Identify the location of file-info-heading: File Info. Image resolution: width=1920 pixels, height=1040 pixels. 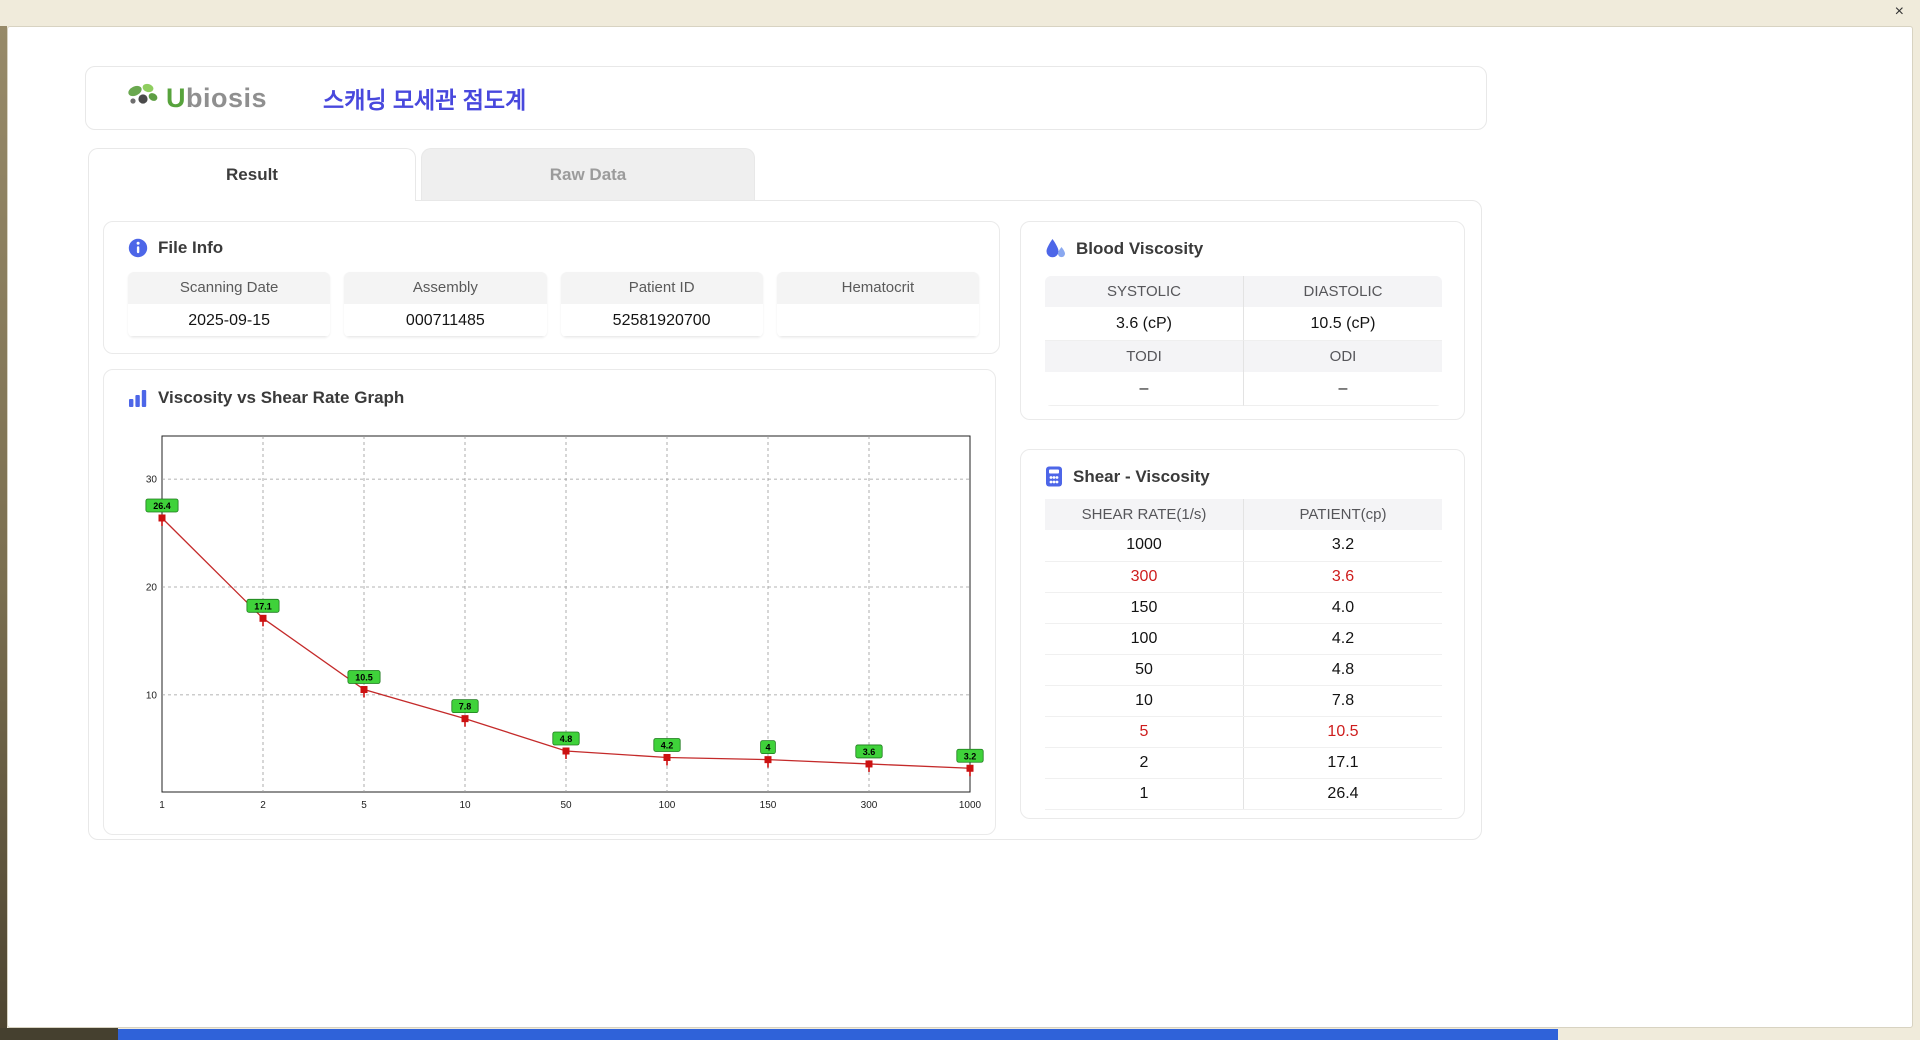
(191, 247).